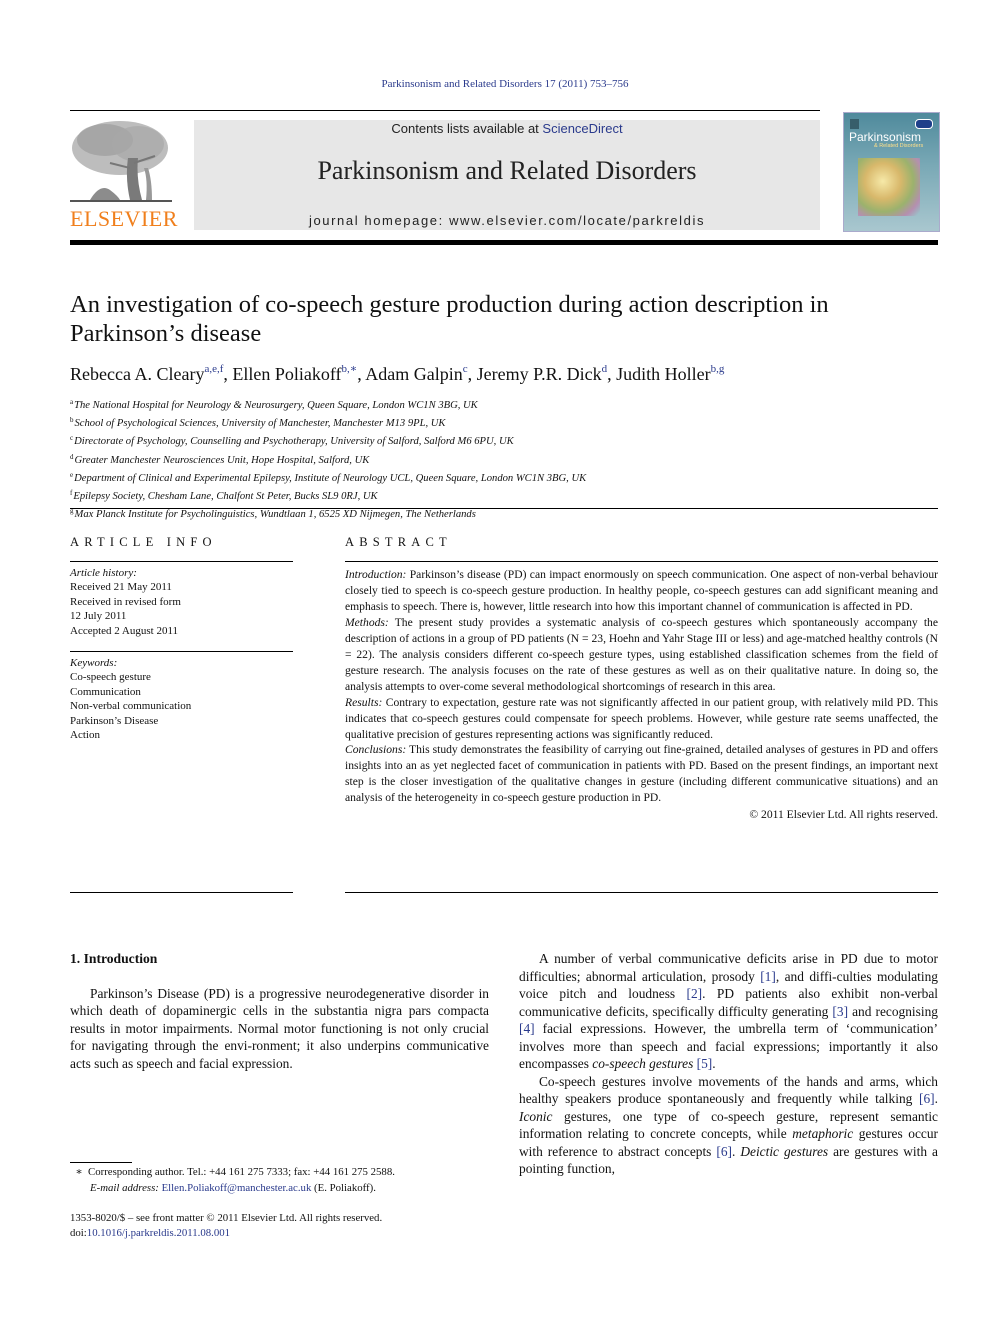 Image resolution: width=992 pixels, height=1323 pixels. I want to click on publisher-wordmark: ELSEVIER, so click(124, 218).